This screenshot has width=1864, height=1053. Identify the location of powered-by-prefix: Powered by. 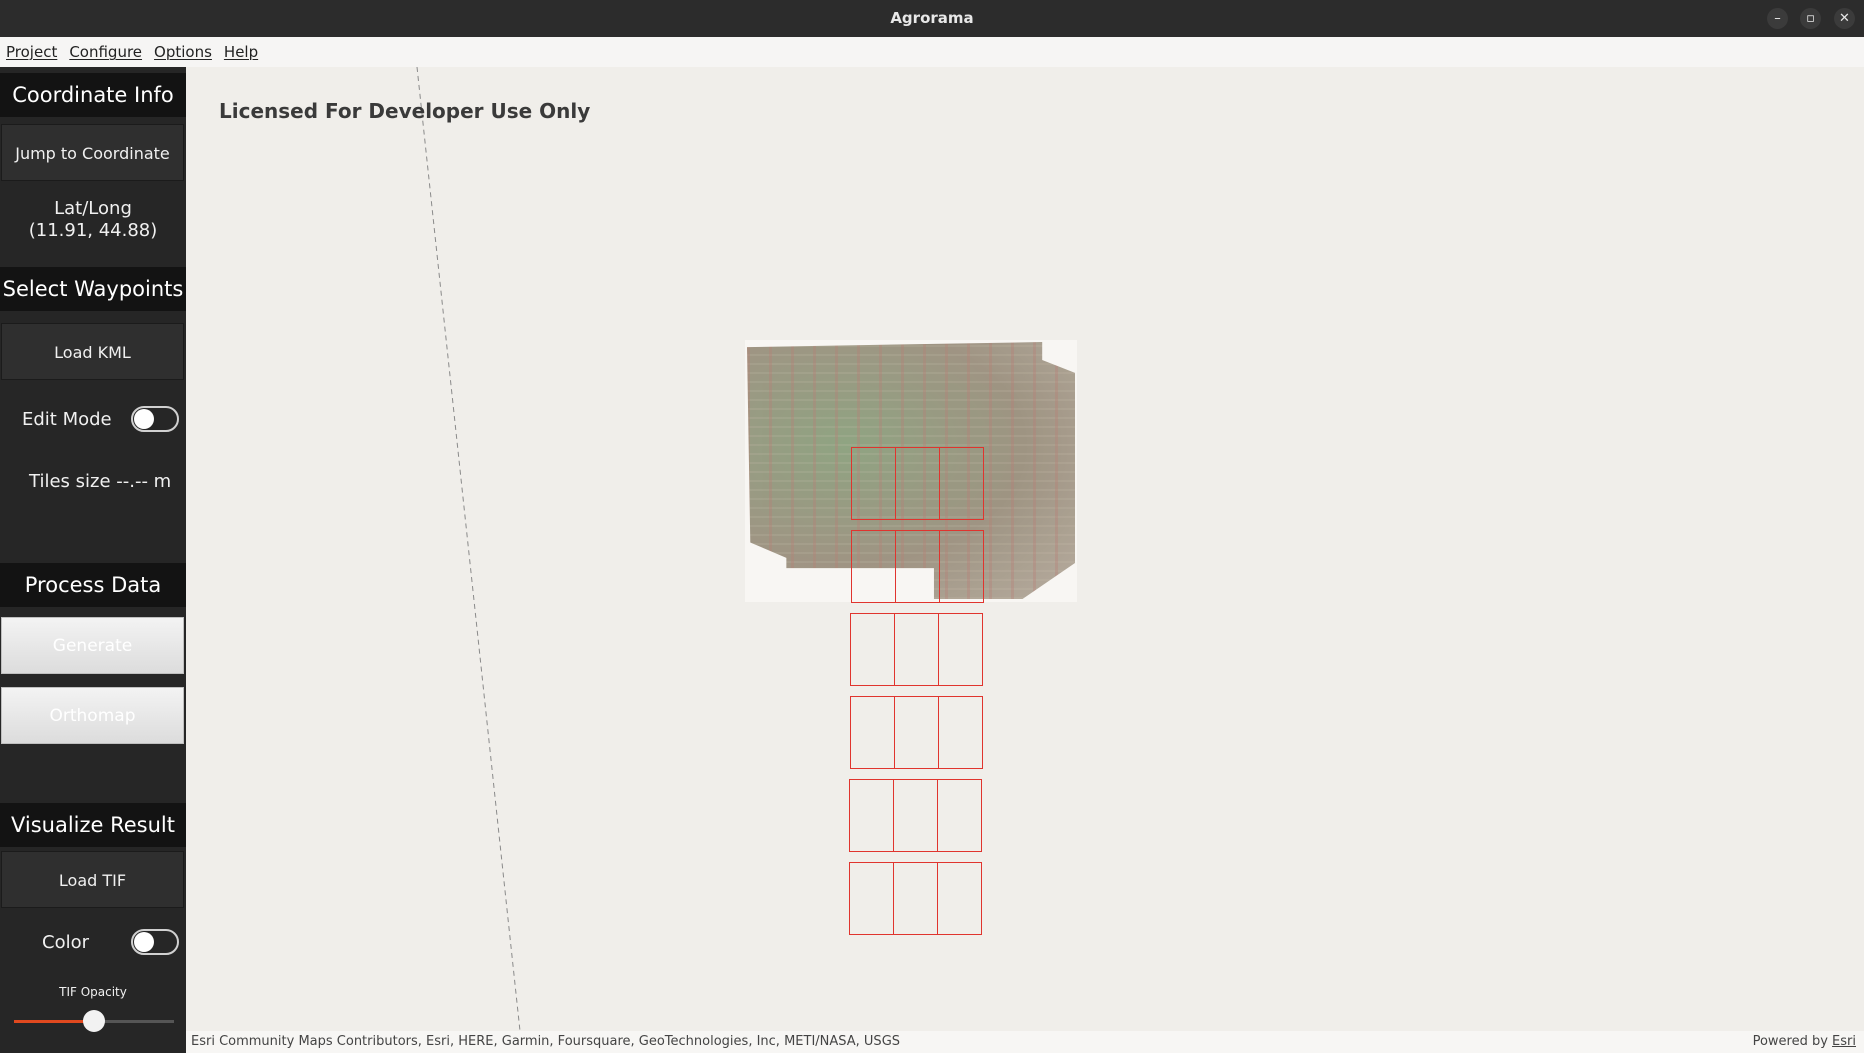
(1792, 1041).